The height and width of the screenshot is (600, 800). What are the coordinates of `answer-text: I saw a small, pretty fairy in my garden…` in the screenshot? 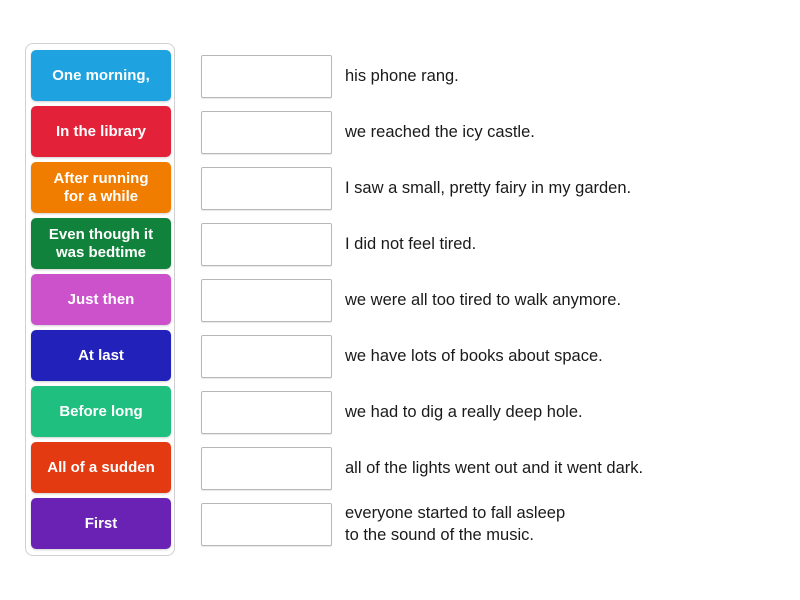 It's located at (488, 187).